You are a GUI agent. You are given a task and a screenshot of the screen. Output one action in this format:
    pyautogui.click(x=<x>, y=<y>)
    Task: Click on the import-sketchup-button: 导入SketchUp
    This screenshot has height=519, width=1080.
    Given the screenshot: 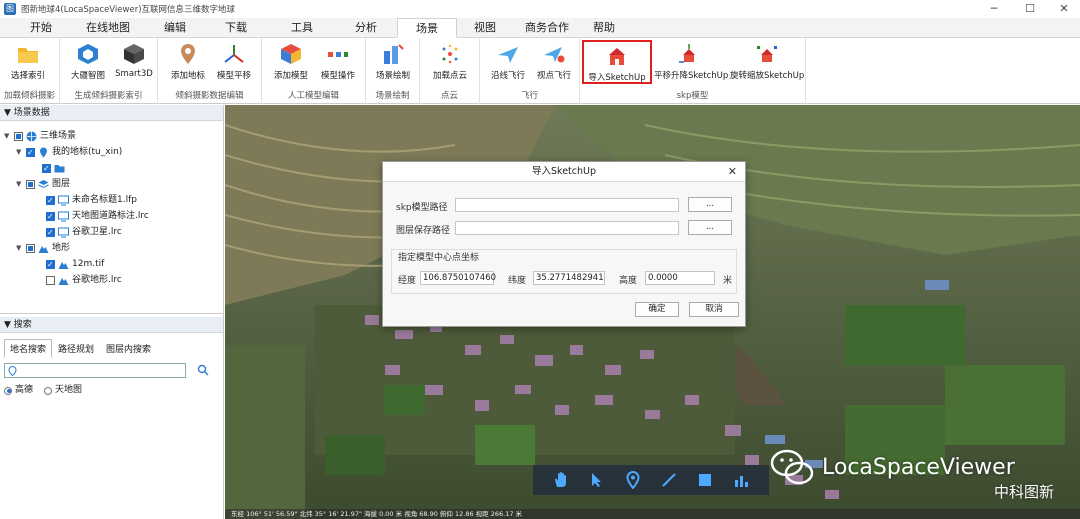 What is the action you would take?
    pyautogui.click(x=617, y=62)
    